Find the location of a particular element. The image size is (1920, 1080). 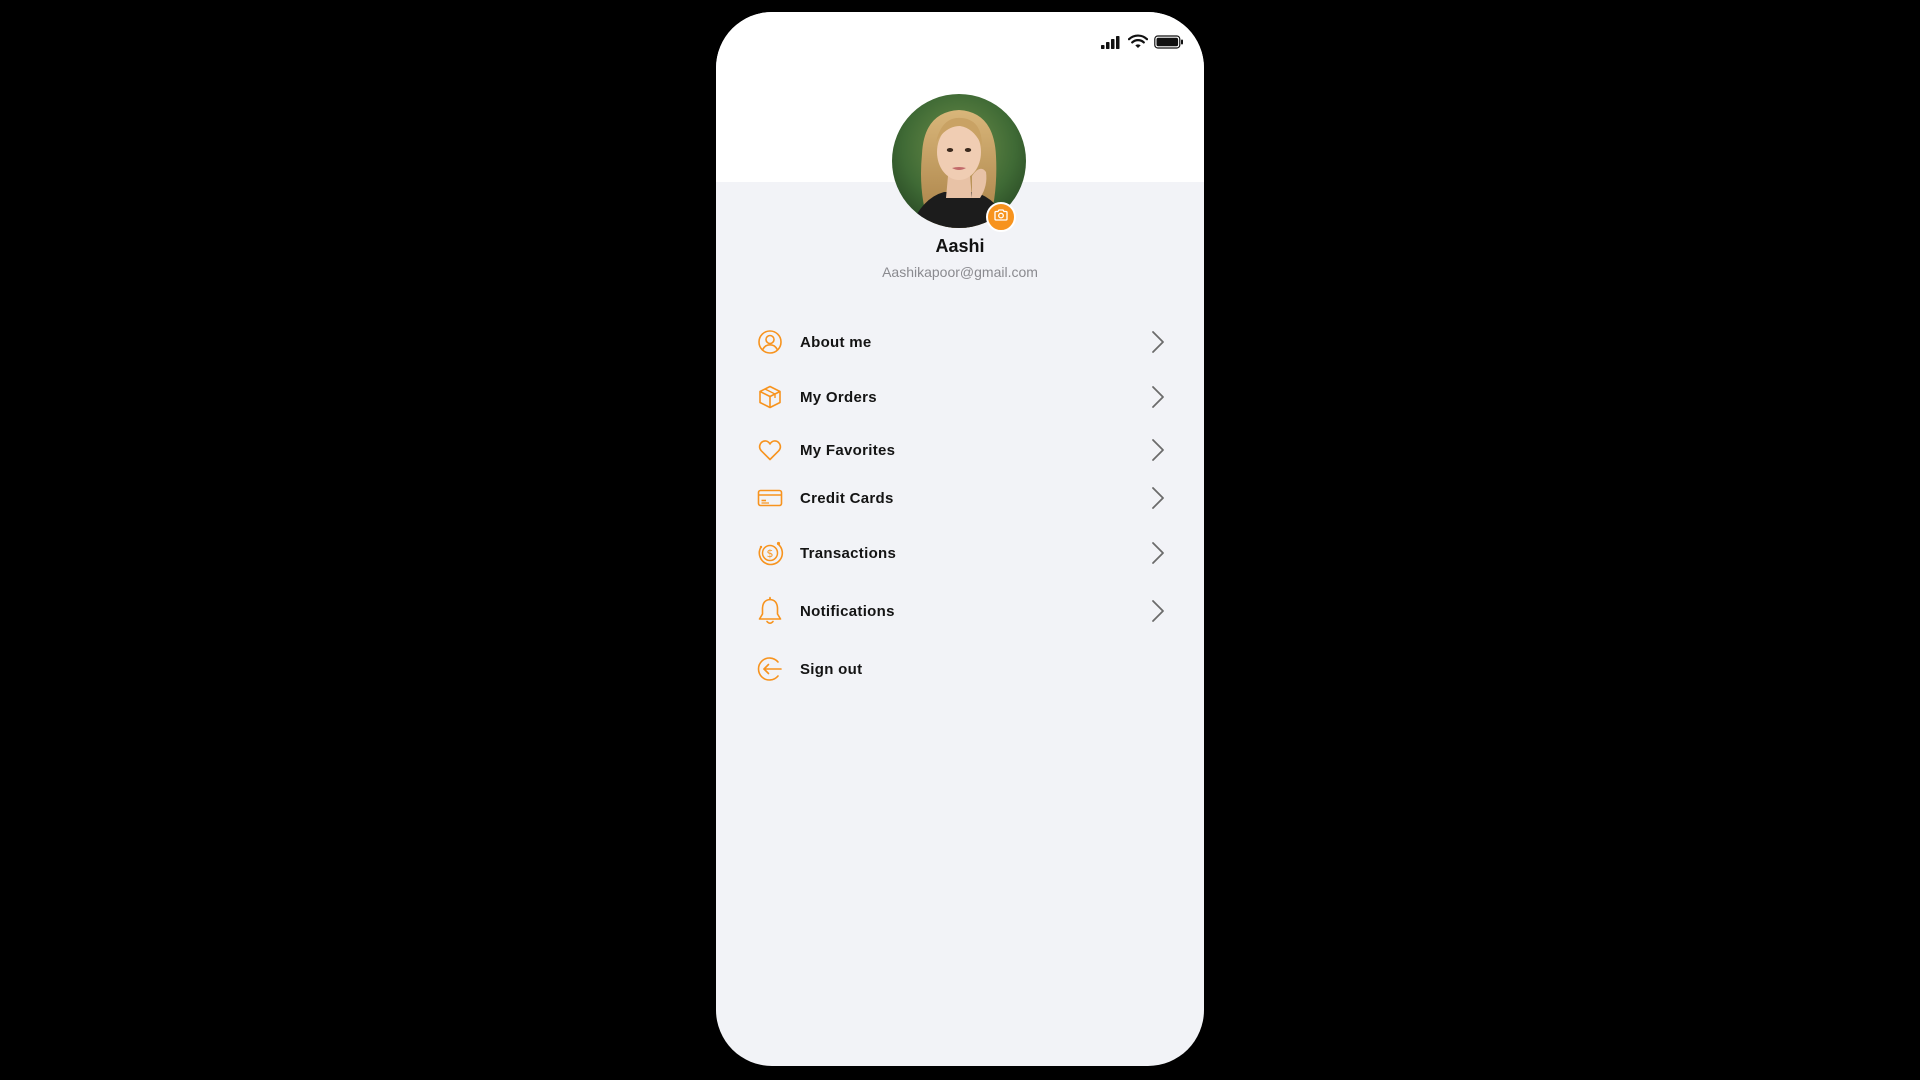

profile-name: Aashi is located at coordinates (960, 246).